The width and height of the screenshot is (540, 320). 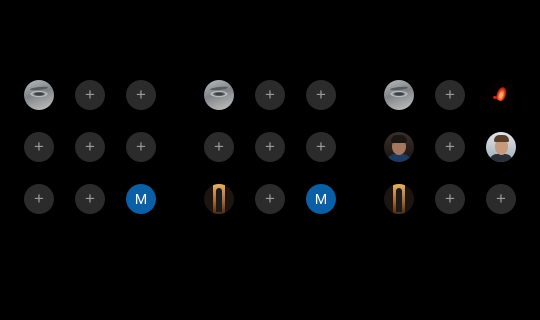 I want to click on avatar-grid-3: + + + +, so click(x=450, y=147).